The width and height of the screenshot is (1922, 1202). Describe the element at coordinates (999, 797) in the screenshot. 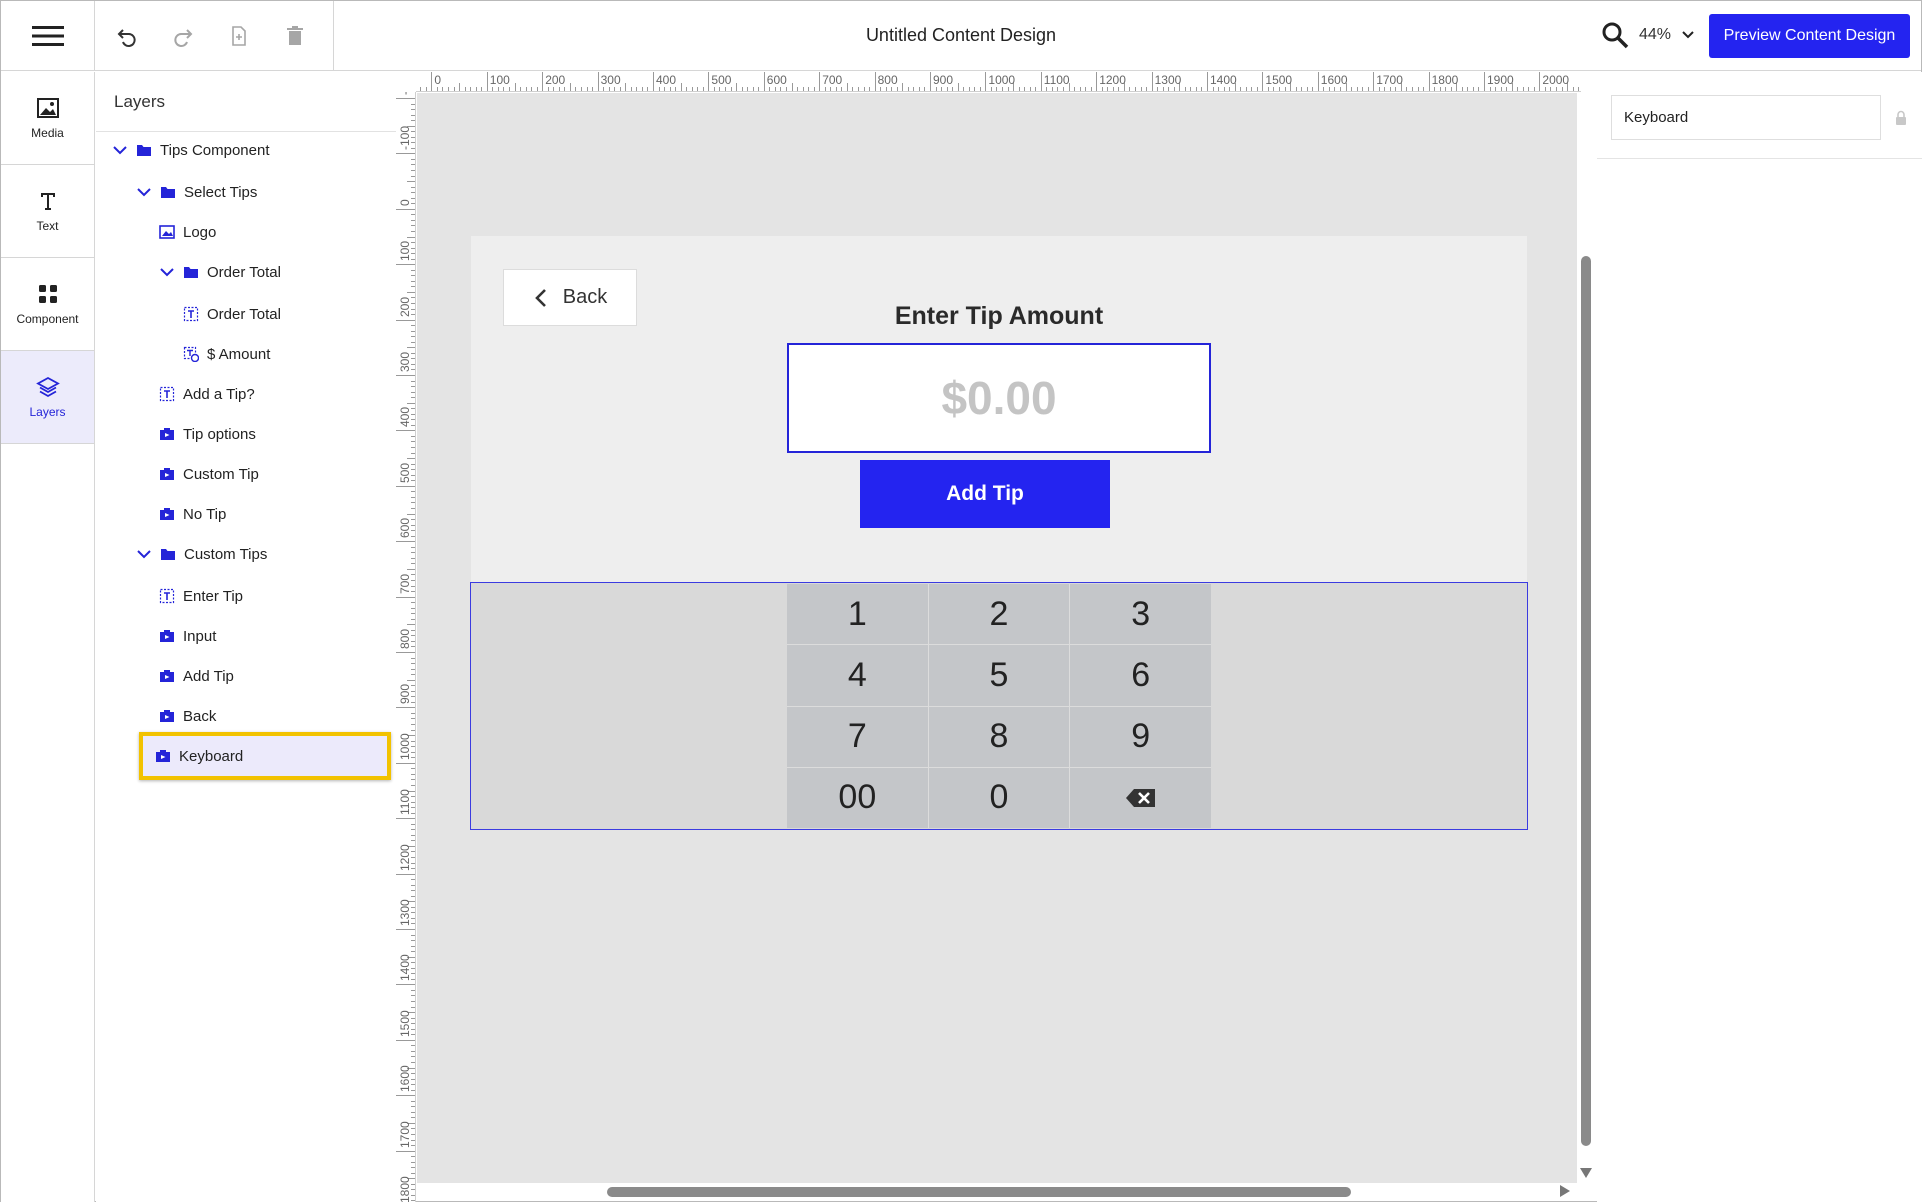

I see `key-0: 0` at that location.